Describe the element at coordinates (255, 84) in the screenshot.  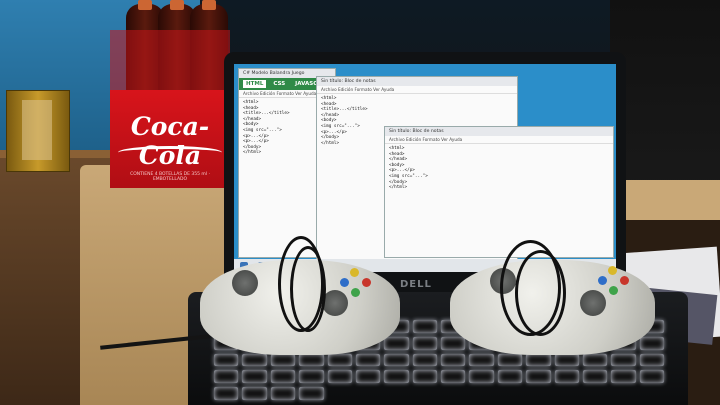
I see `tab-html: HTML` at that location.